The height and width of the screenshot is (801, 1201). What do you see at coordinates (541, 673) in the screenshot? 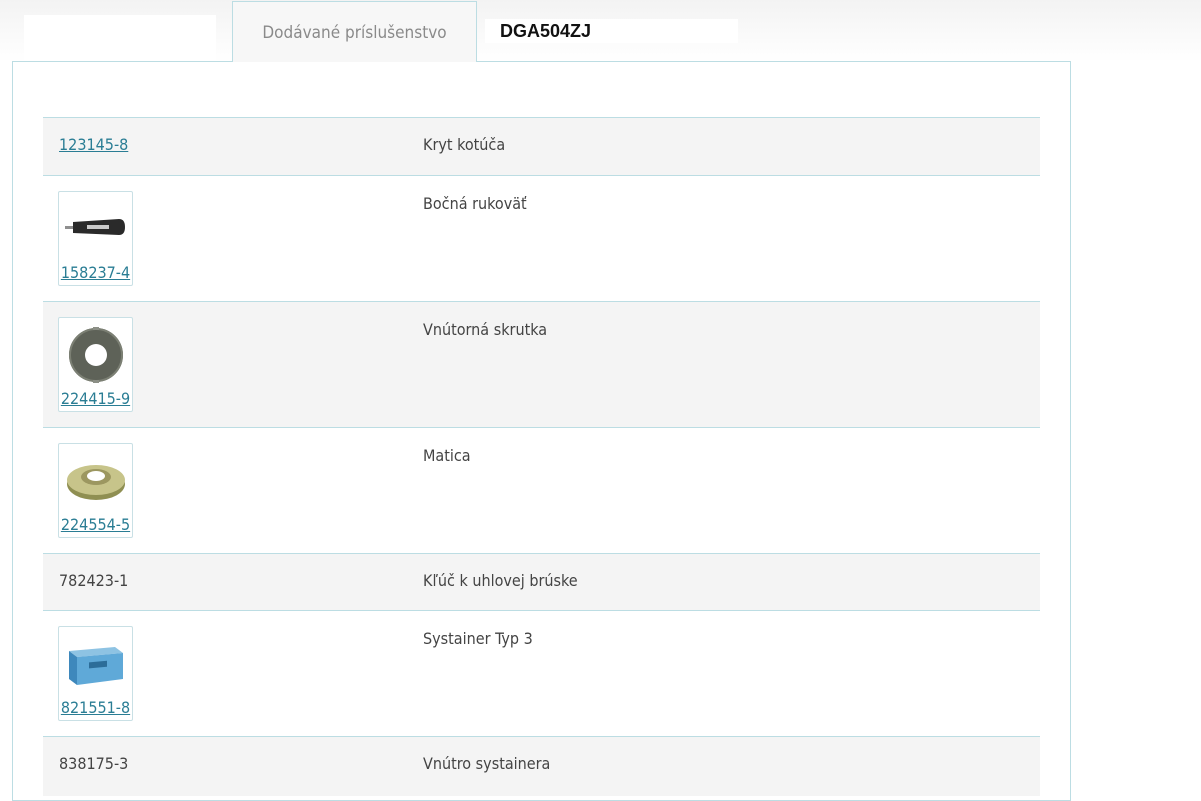
I see `table-row: 821551-8 Systainer Typ 3` at bounding box center [541, 673].